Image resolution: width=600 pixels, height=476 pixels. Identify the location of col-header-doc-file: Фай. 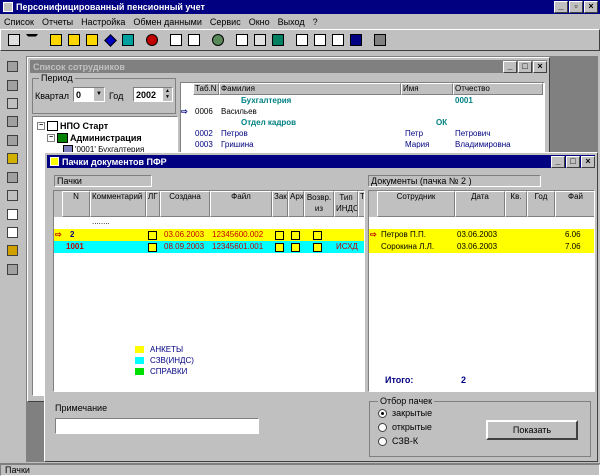
(574, 204).